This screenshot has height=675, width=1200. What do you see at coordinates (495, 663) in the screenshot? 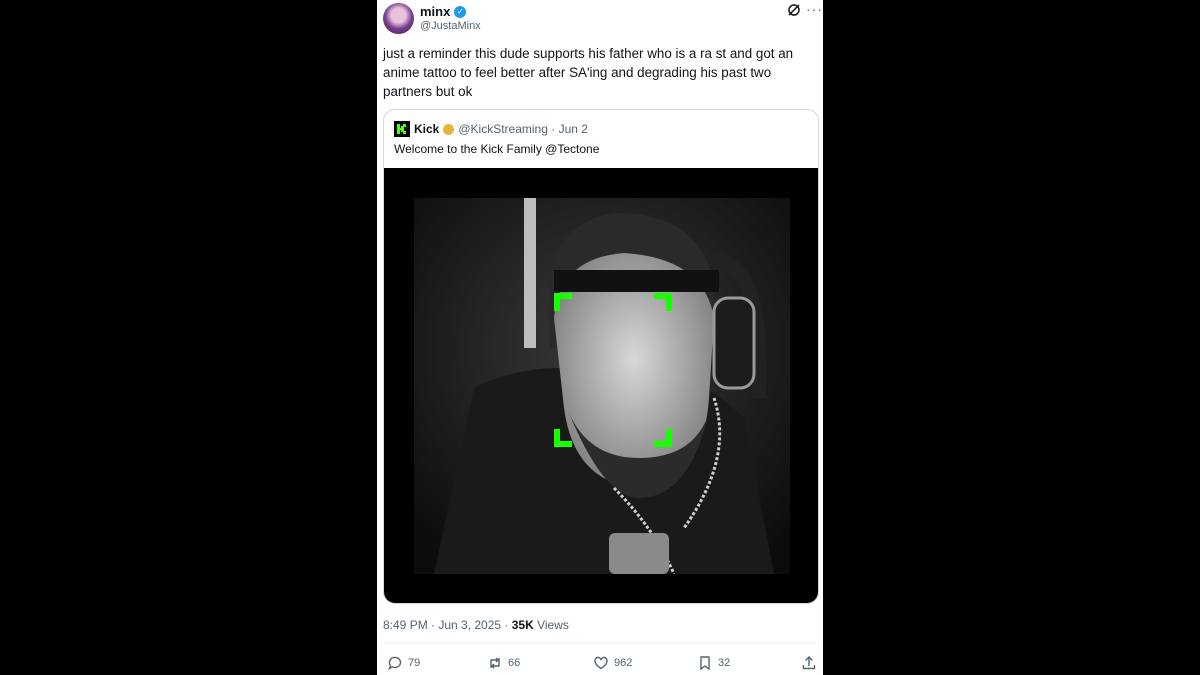
I see `repost-icon` at bounding box center [495, 663].